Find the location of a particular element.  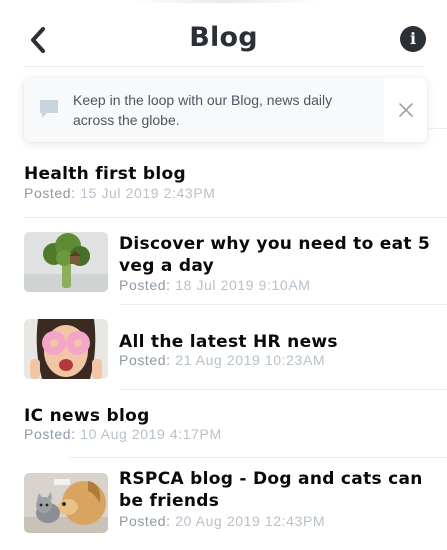

page-title: Blog is located at coordinates (223, 37).